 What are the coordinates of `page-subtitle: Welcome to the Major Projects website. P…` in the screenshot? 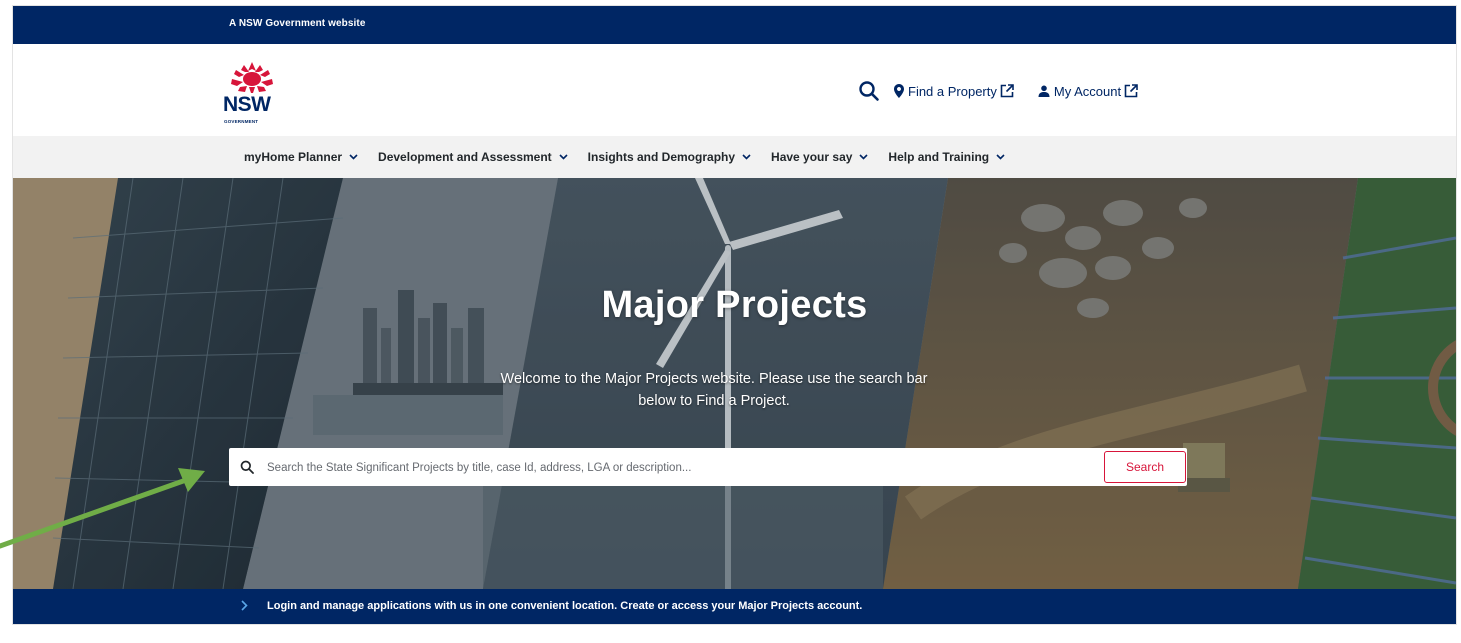 It's located at (714, 390).